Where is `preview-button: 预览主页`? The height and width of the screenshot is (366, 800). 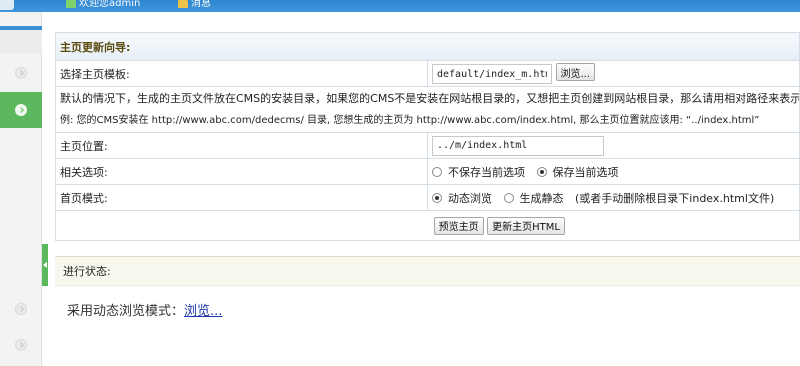 preview-button: 预览主页 is located at coordinates (458, 225).